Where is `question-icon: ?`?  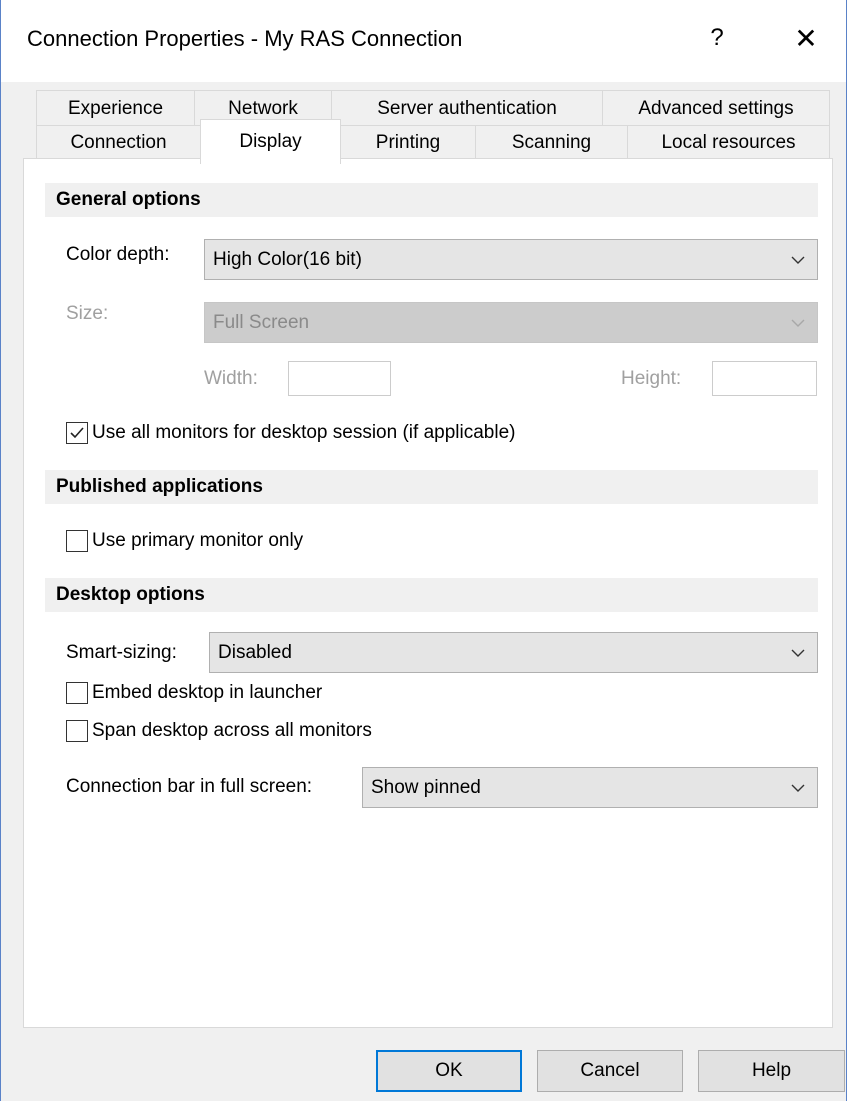
question-icon: ? is located at coordinates (717, 37).